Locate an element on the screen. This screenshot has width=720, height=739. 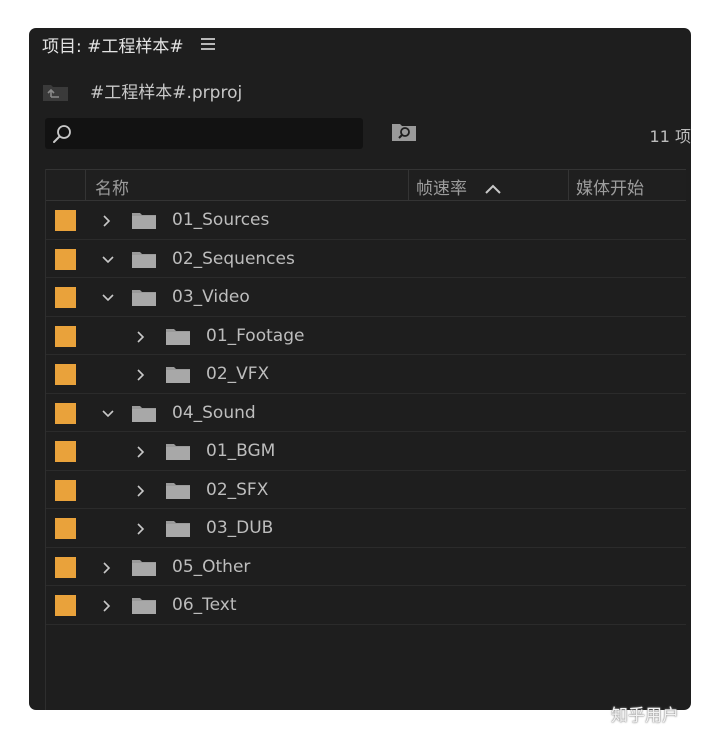
item-name: 02_Sequences is located at coordinates (233, 258).